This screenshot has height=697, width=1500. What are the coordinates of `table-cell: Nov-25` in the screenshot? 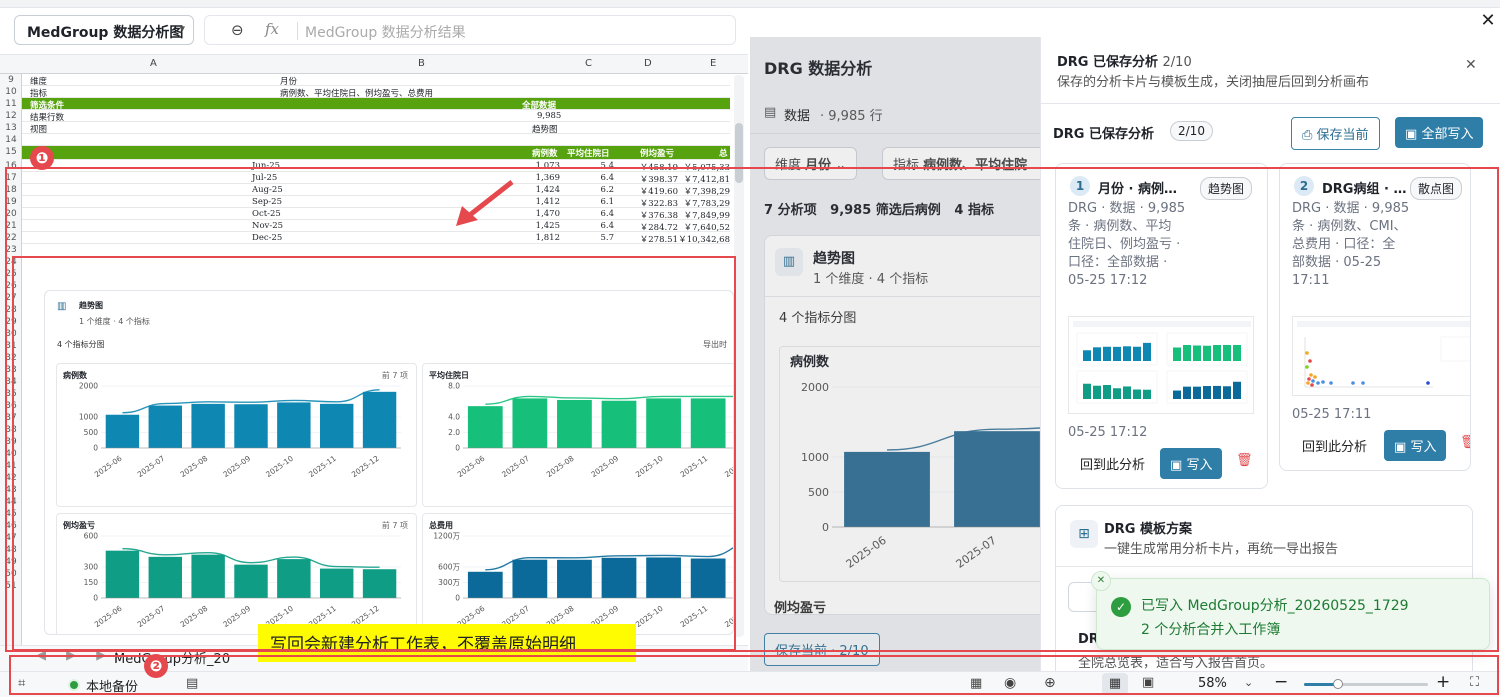 It's located at (267, 226).